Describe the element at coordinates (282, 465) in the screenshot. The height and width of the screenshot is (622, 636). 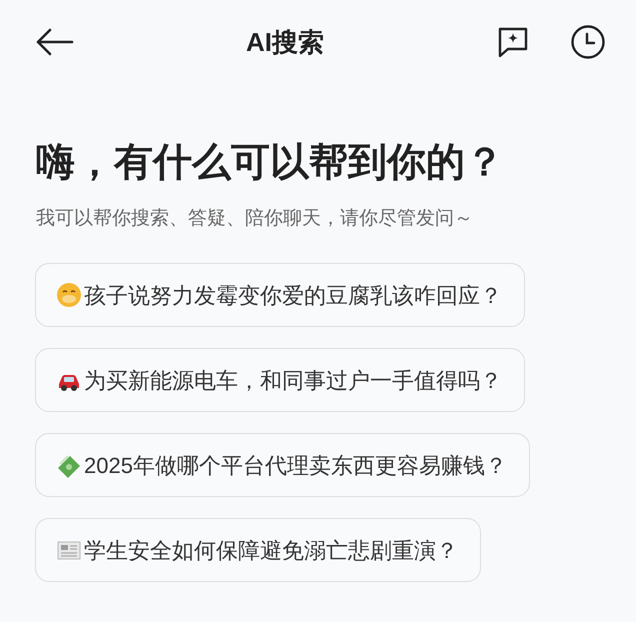
I see `suggestion-chip: 2025年做哪个平台代理卖东西更容易赚钱？` at that location.